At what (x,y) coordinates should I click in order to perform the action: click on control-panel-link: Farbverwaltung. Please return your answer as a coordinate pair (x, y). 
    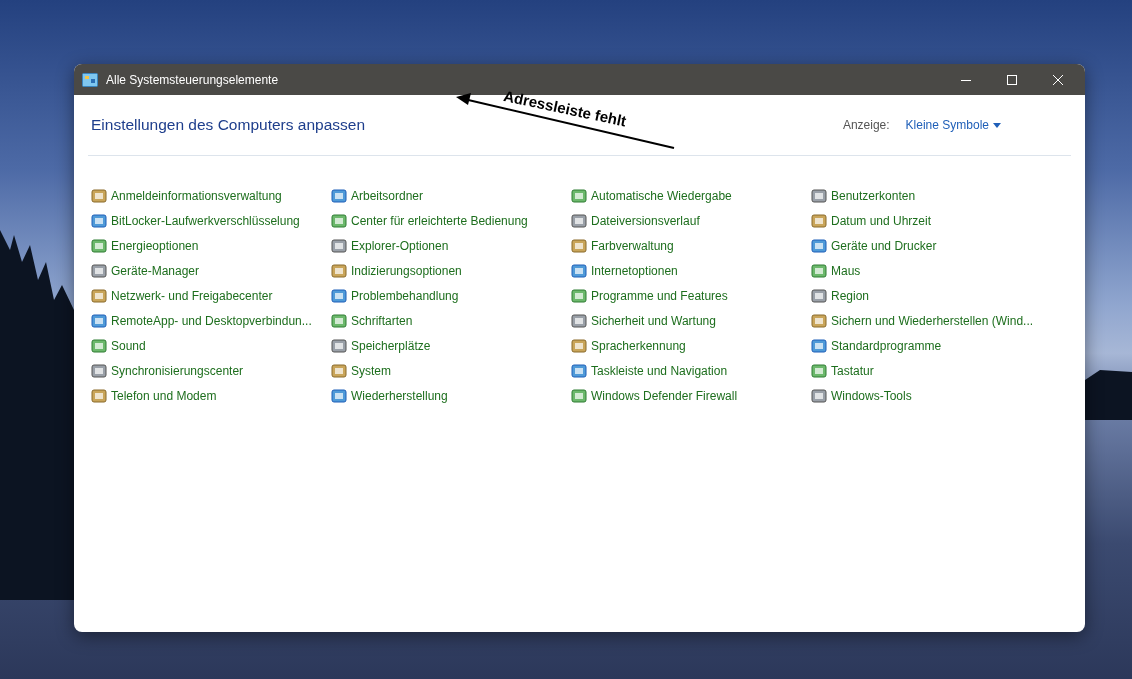
    Looking at the image, I should click on (691, 245).